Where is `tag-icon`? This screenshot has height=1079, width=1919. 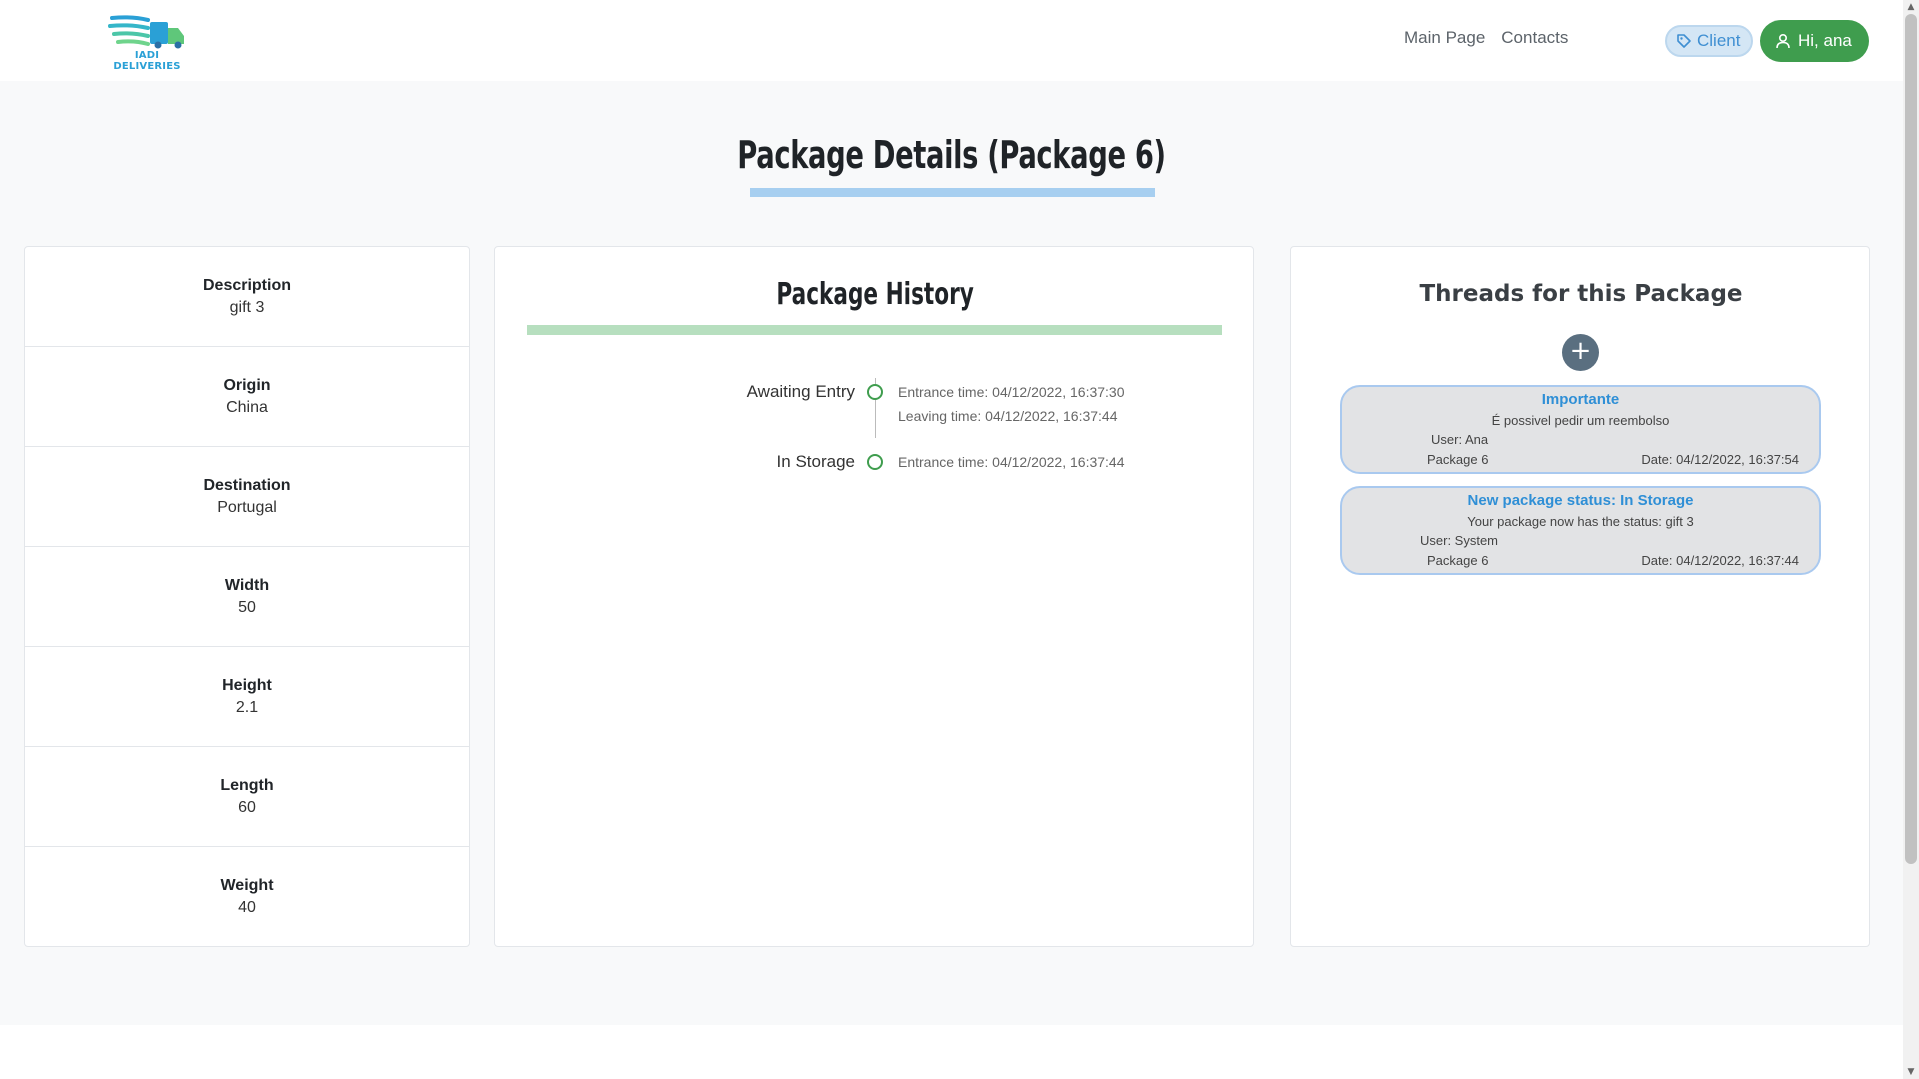 tag-icon is located at coordinates (1684, 41).